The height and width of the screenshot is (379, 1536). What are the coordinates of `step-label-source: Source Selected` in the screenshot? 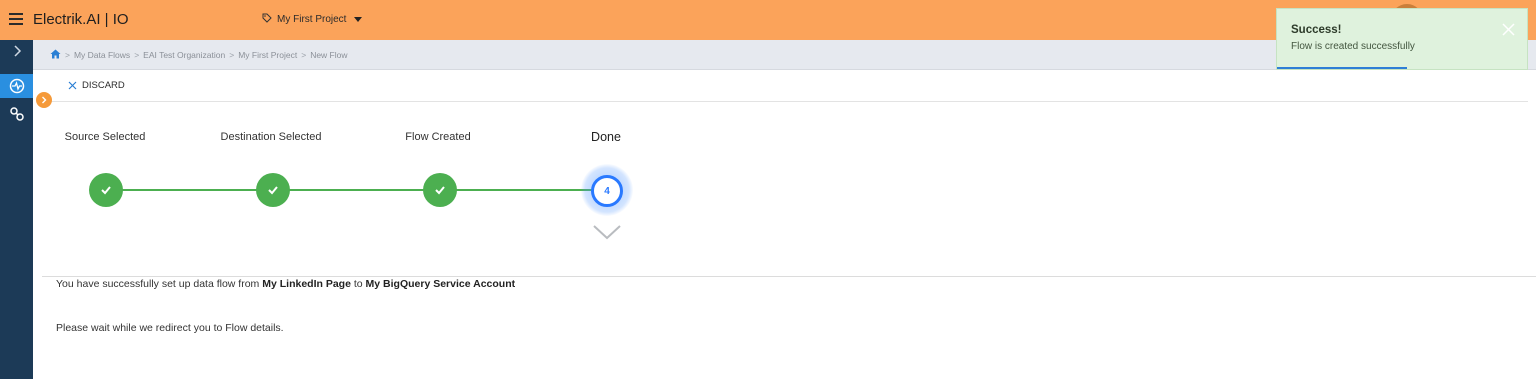 It's located at (105, 137).